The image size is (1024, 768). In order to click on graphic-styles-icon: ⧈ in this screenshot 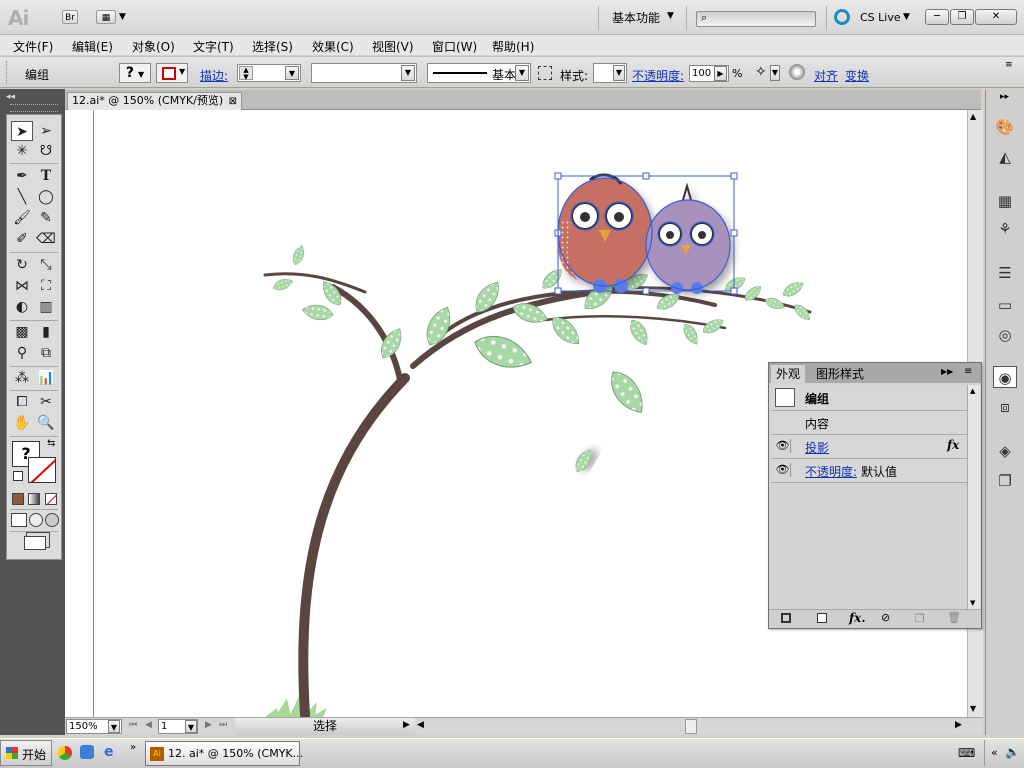, I will do `click(1005, 407)`.